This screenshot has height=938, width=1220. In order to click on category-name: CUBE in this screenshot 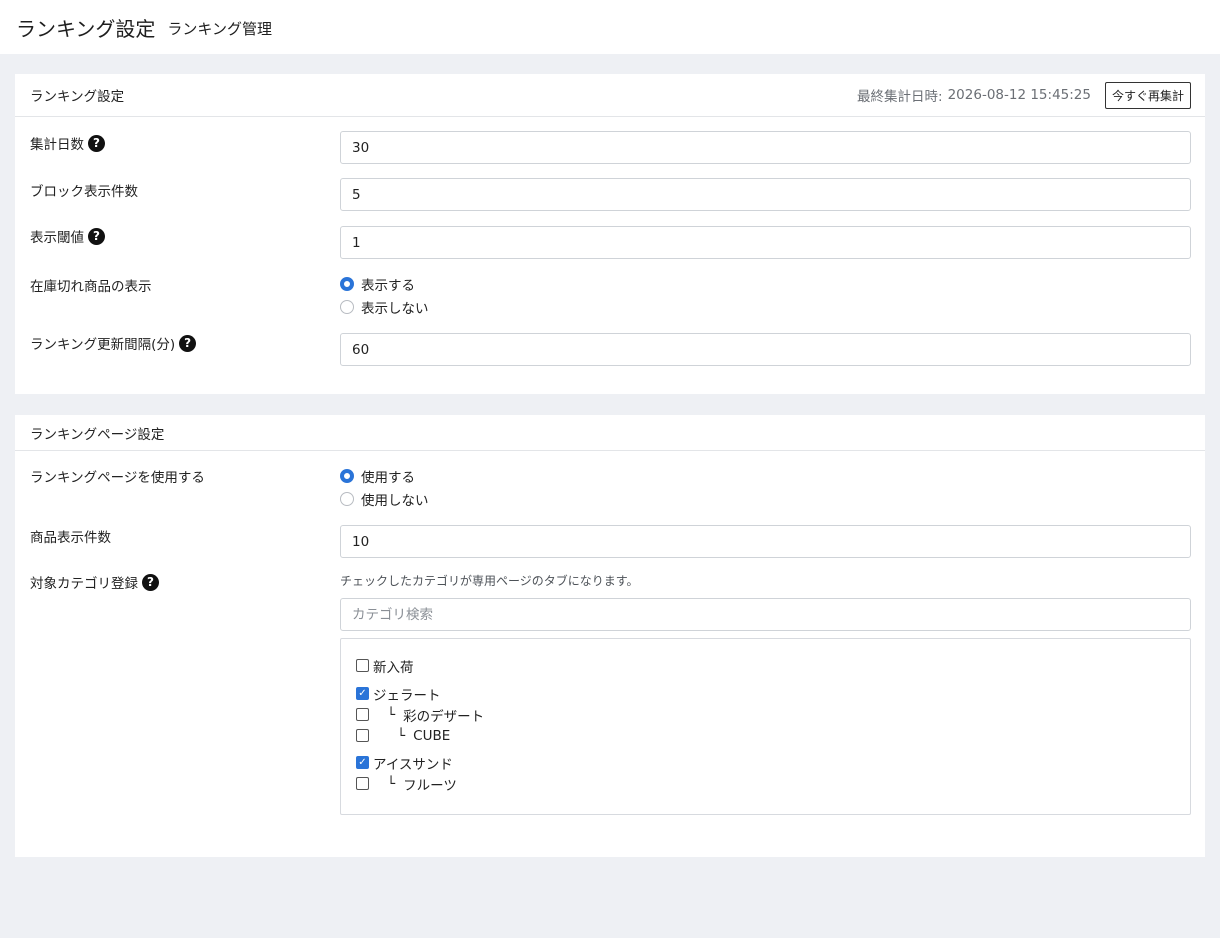, I will do `click(432, 735)`.